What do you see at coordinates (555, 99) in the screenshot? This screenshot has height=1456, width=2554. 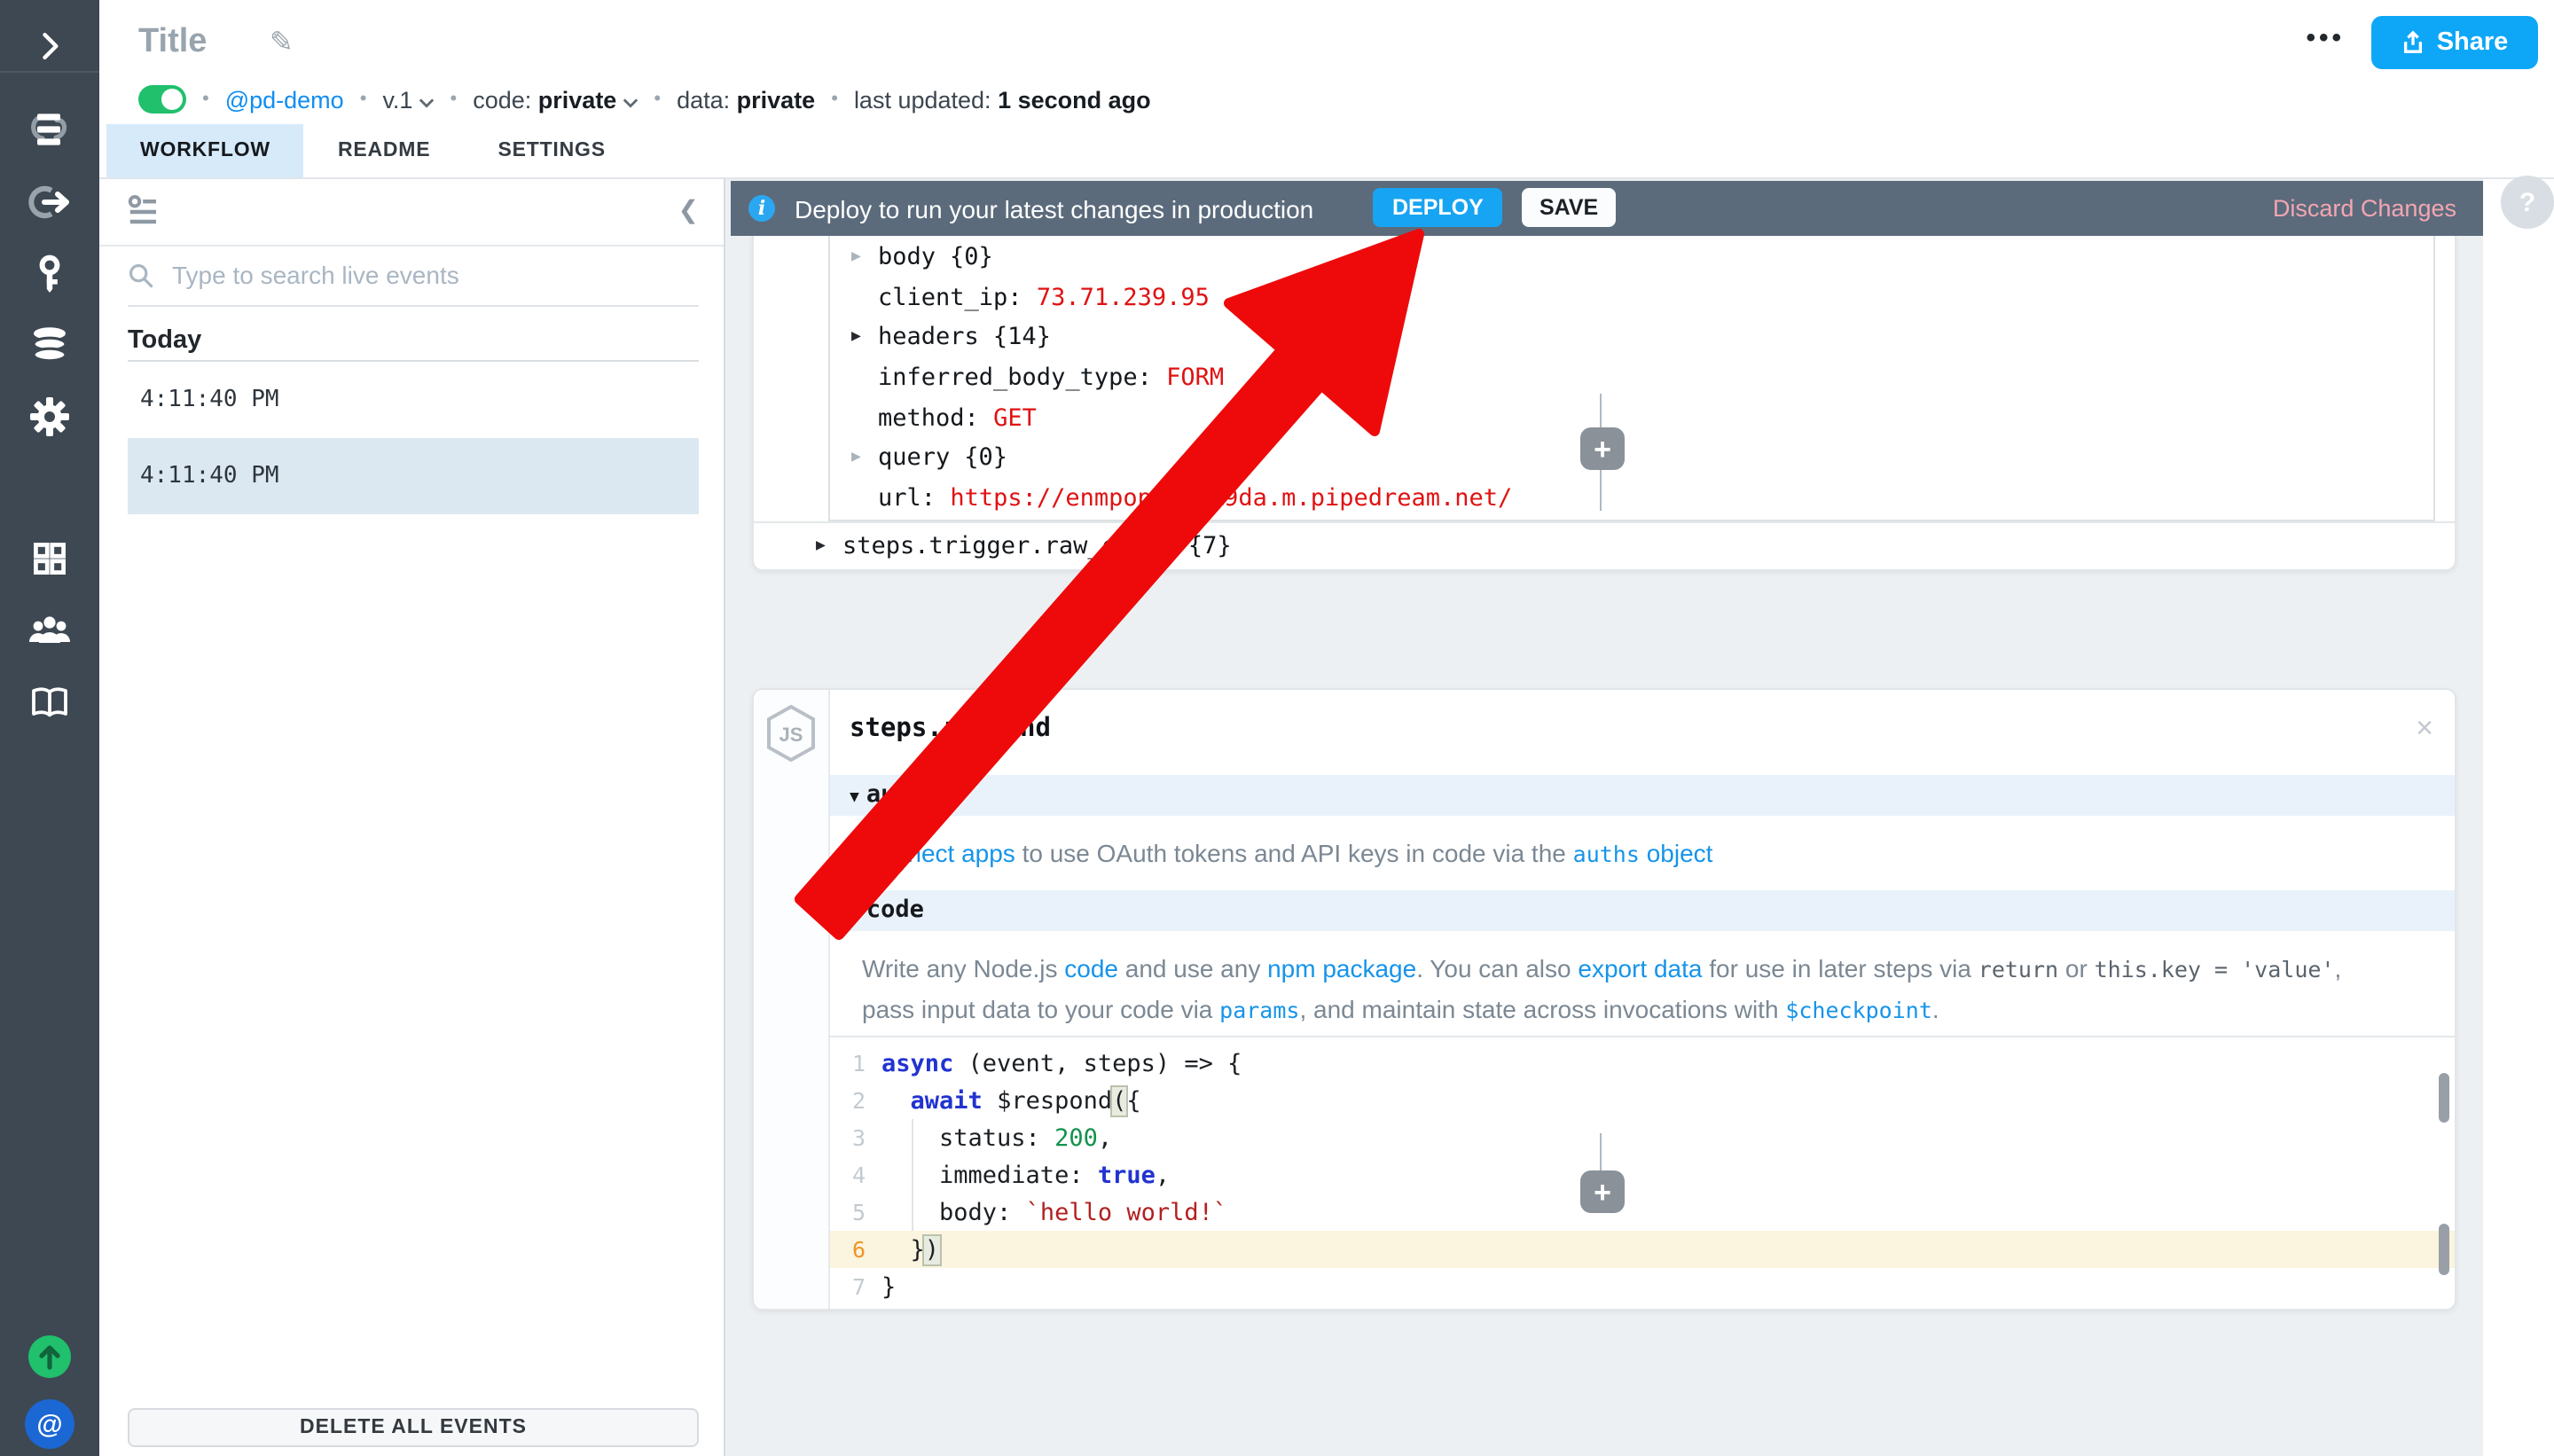 I see `code-visibility-dropdown: code: private` at bounding box center [555, 99].